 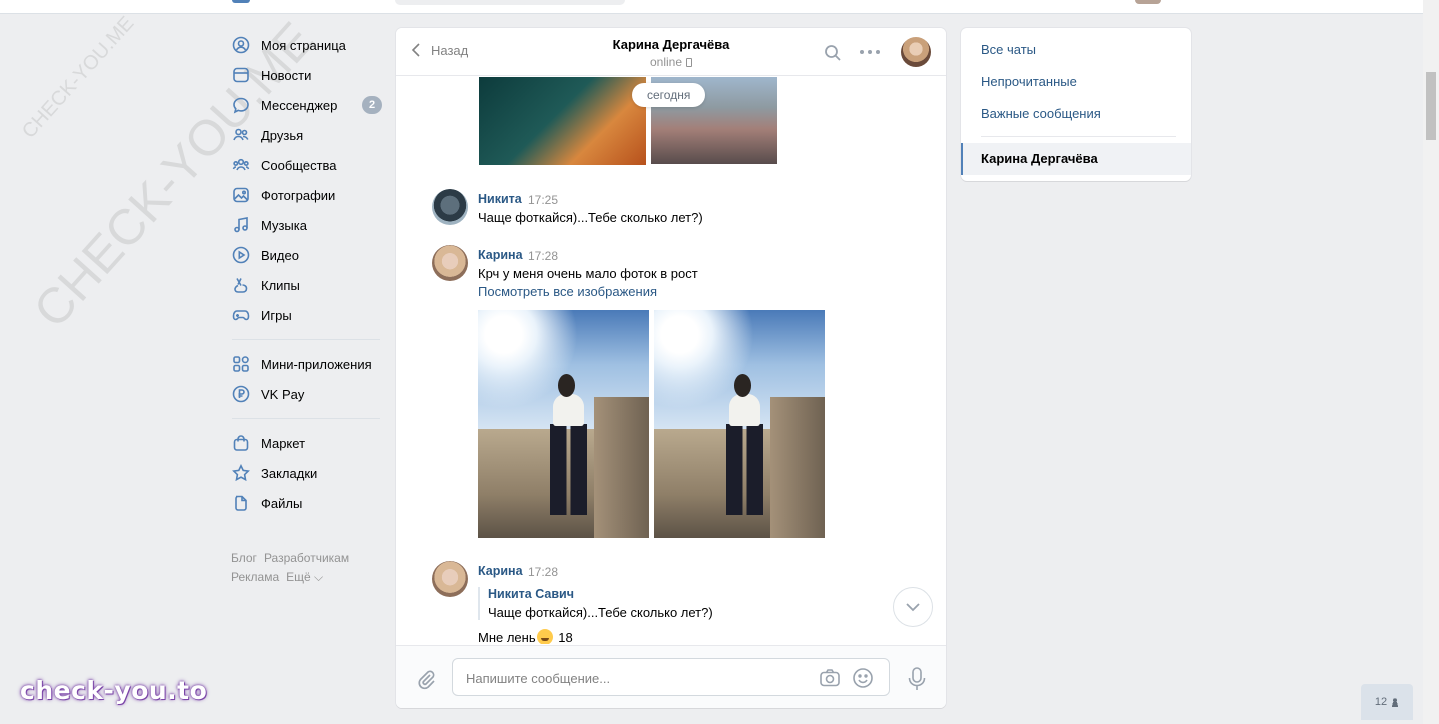 I want to click on nav-clips: Клипы, so click(x=308, y=285).